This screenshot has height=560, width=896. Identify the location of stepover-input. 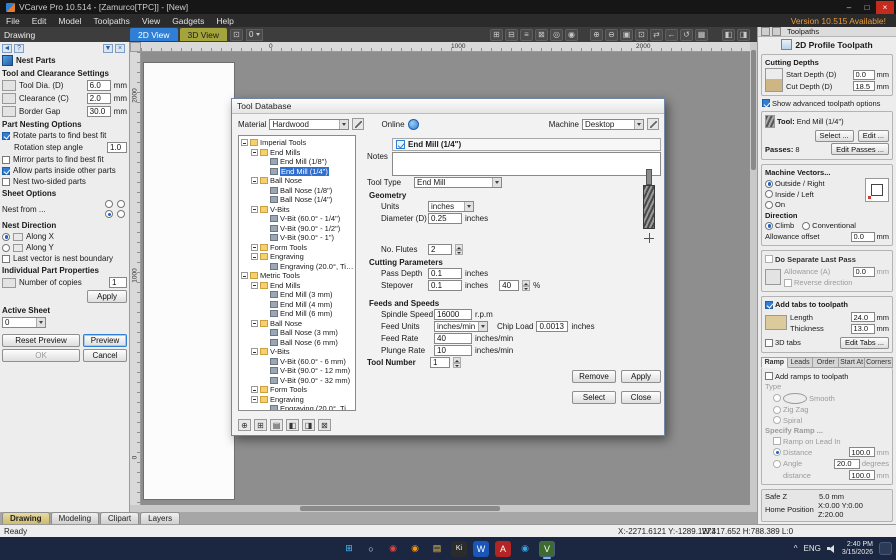
(445, 285).